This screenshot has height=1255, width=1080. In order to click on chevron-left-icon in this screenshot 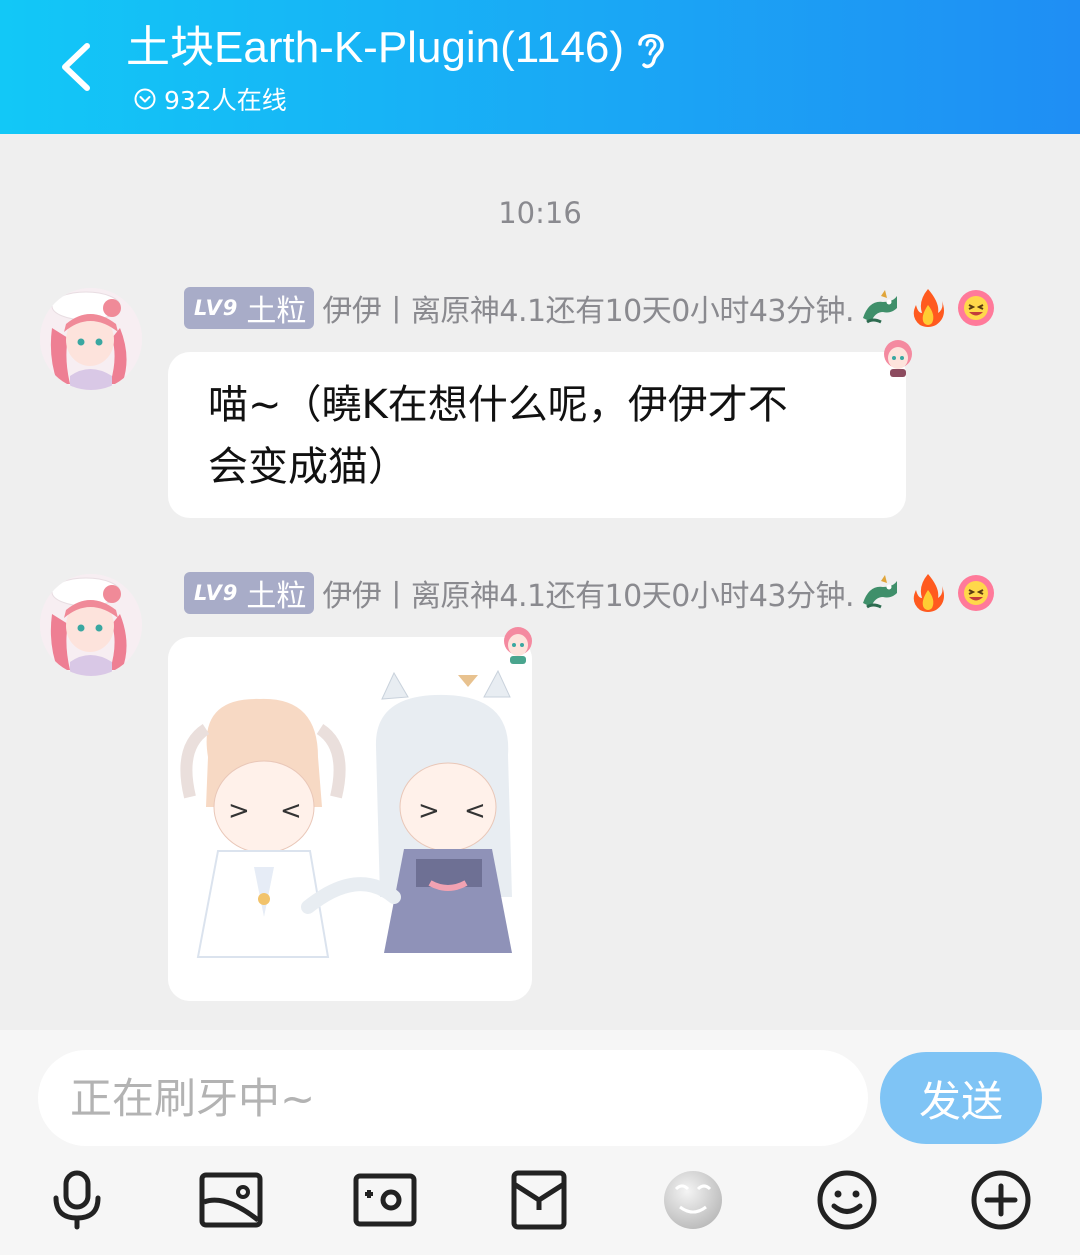, I will do `click(76, 67)`.